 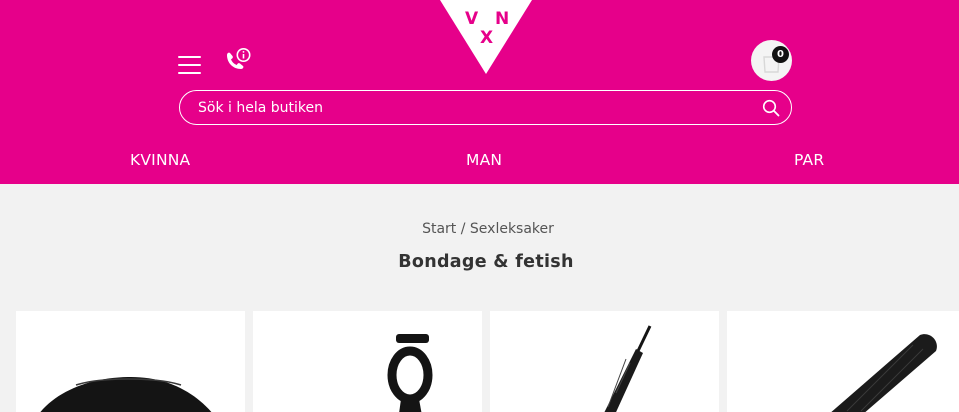 I want to click on breadcrumb: Start / Sexleksaker, so click(x=479, y=229).